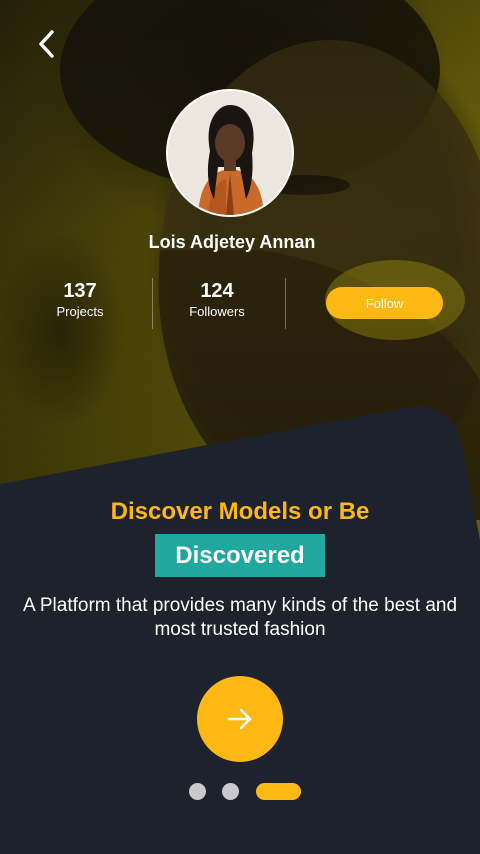 Image resolution: width=480 pixels, height=854 pixels. What do you see at coordinates (240, 555) in the screenshot?
I see `onboarding-highlight: Discovered` at bounding box center [240, 555].